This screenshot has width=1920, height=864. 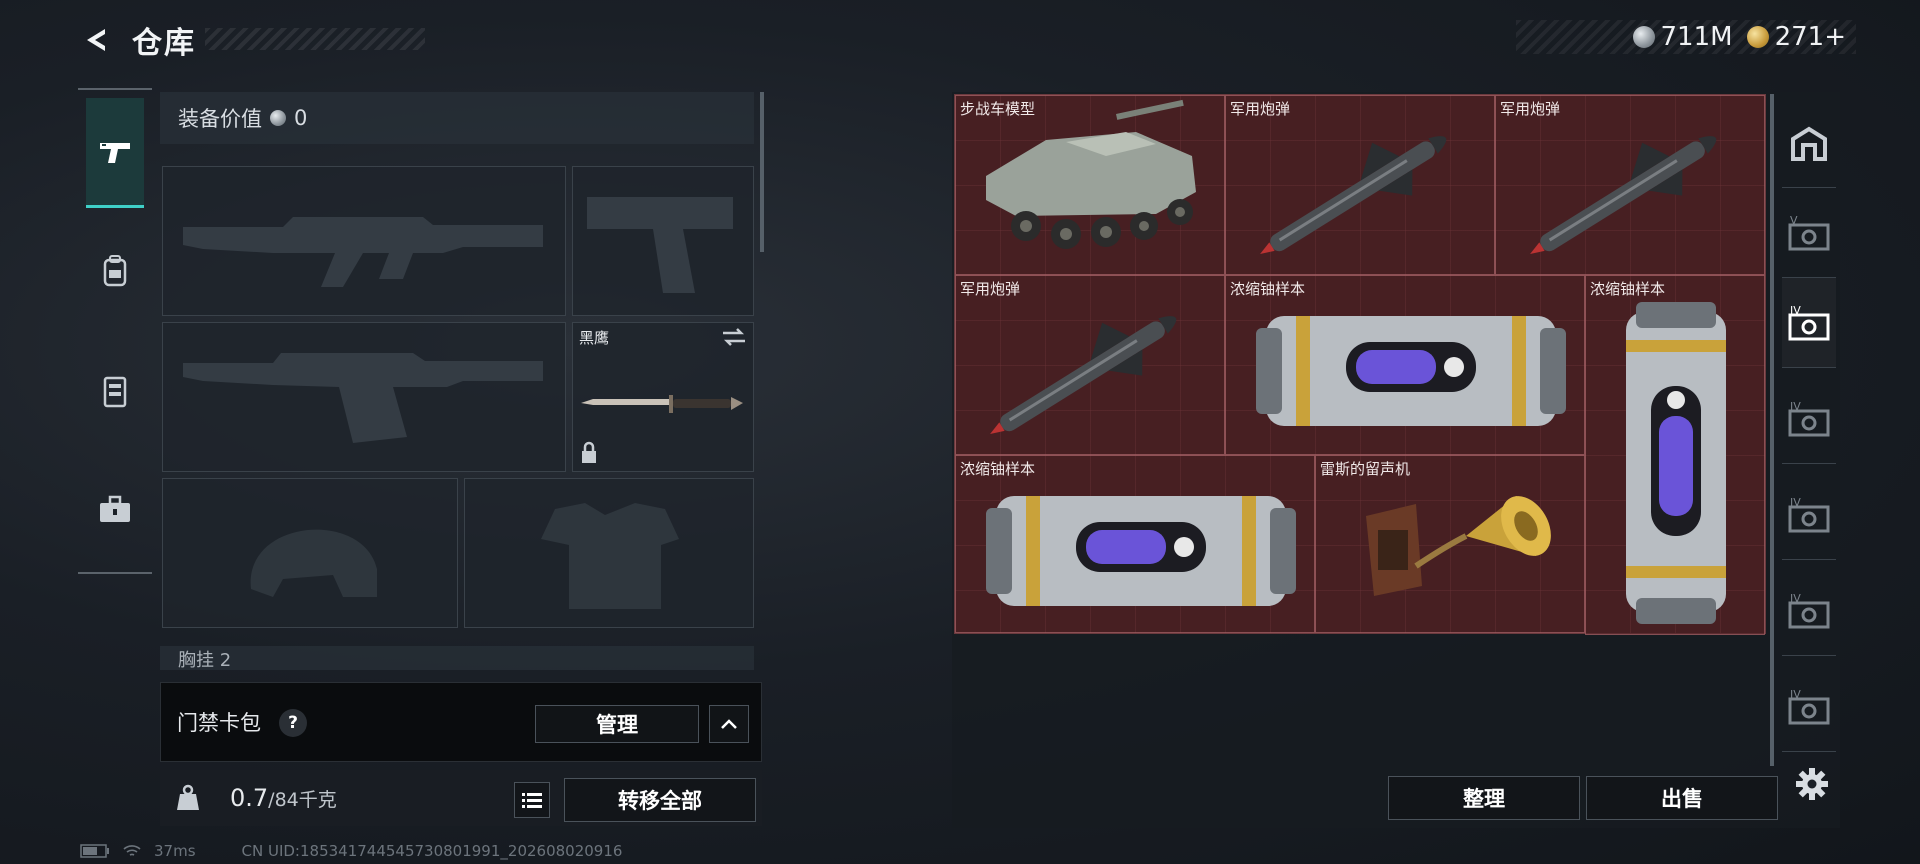 I want to click on backpack-icon, so click(x=115, y=271).